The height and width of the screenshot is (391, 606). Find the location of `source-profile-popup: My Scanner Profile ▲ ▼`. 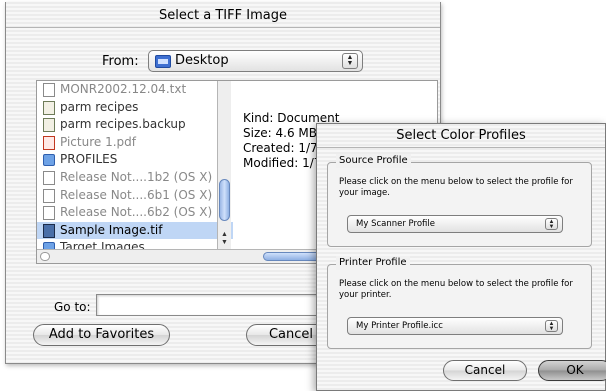

source-profile-popup: My Scanner Profile ▲ ▼ is located at coordinates (455, 224).